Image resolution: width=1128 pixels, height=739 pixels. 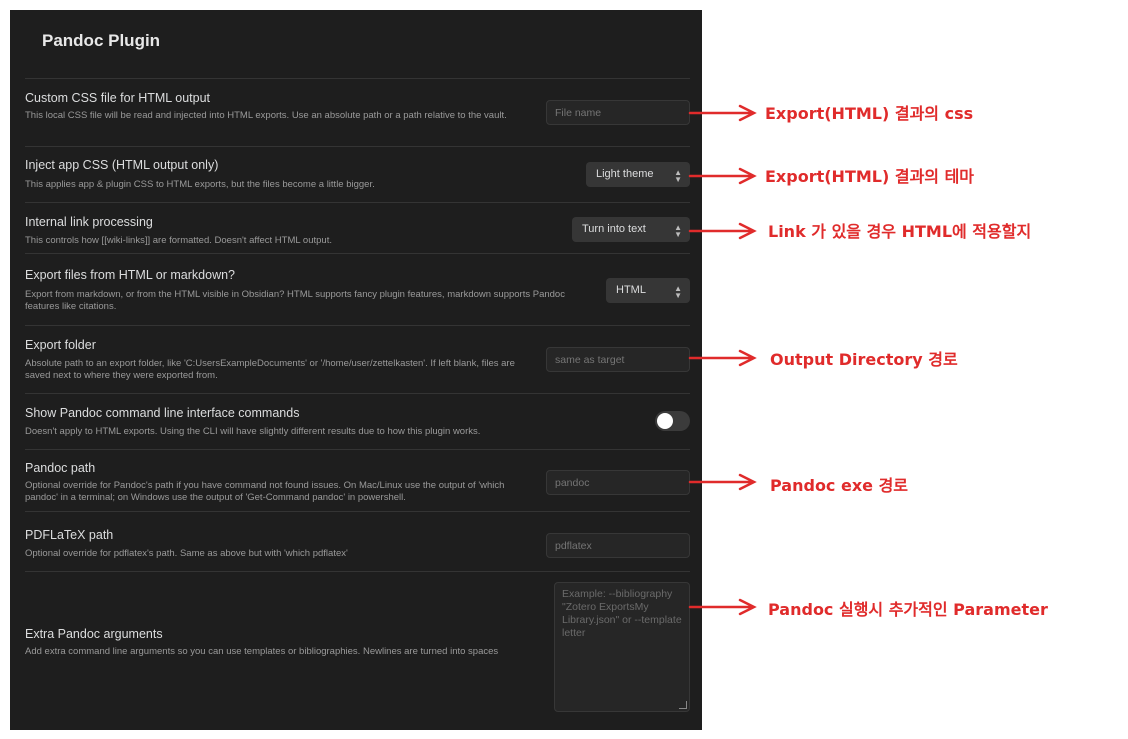 What do you see at coordinates (618, 112) in the screenshot?
I see `custom-css-input` at bounding box center [618, 112].